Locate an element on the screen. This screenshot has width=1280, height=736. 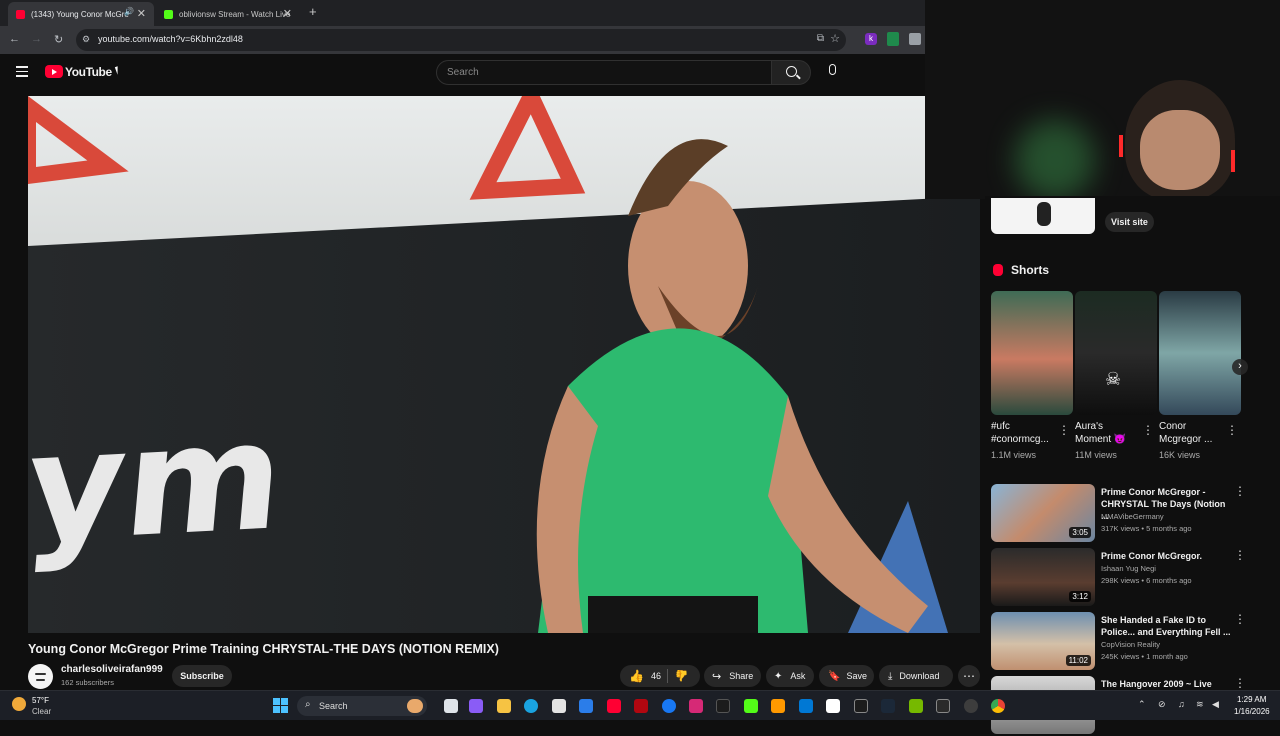
taskbar-search-box: ⌕ Search is located at coordinates (362, 706).